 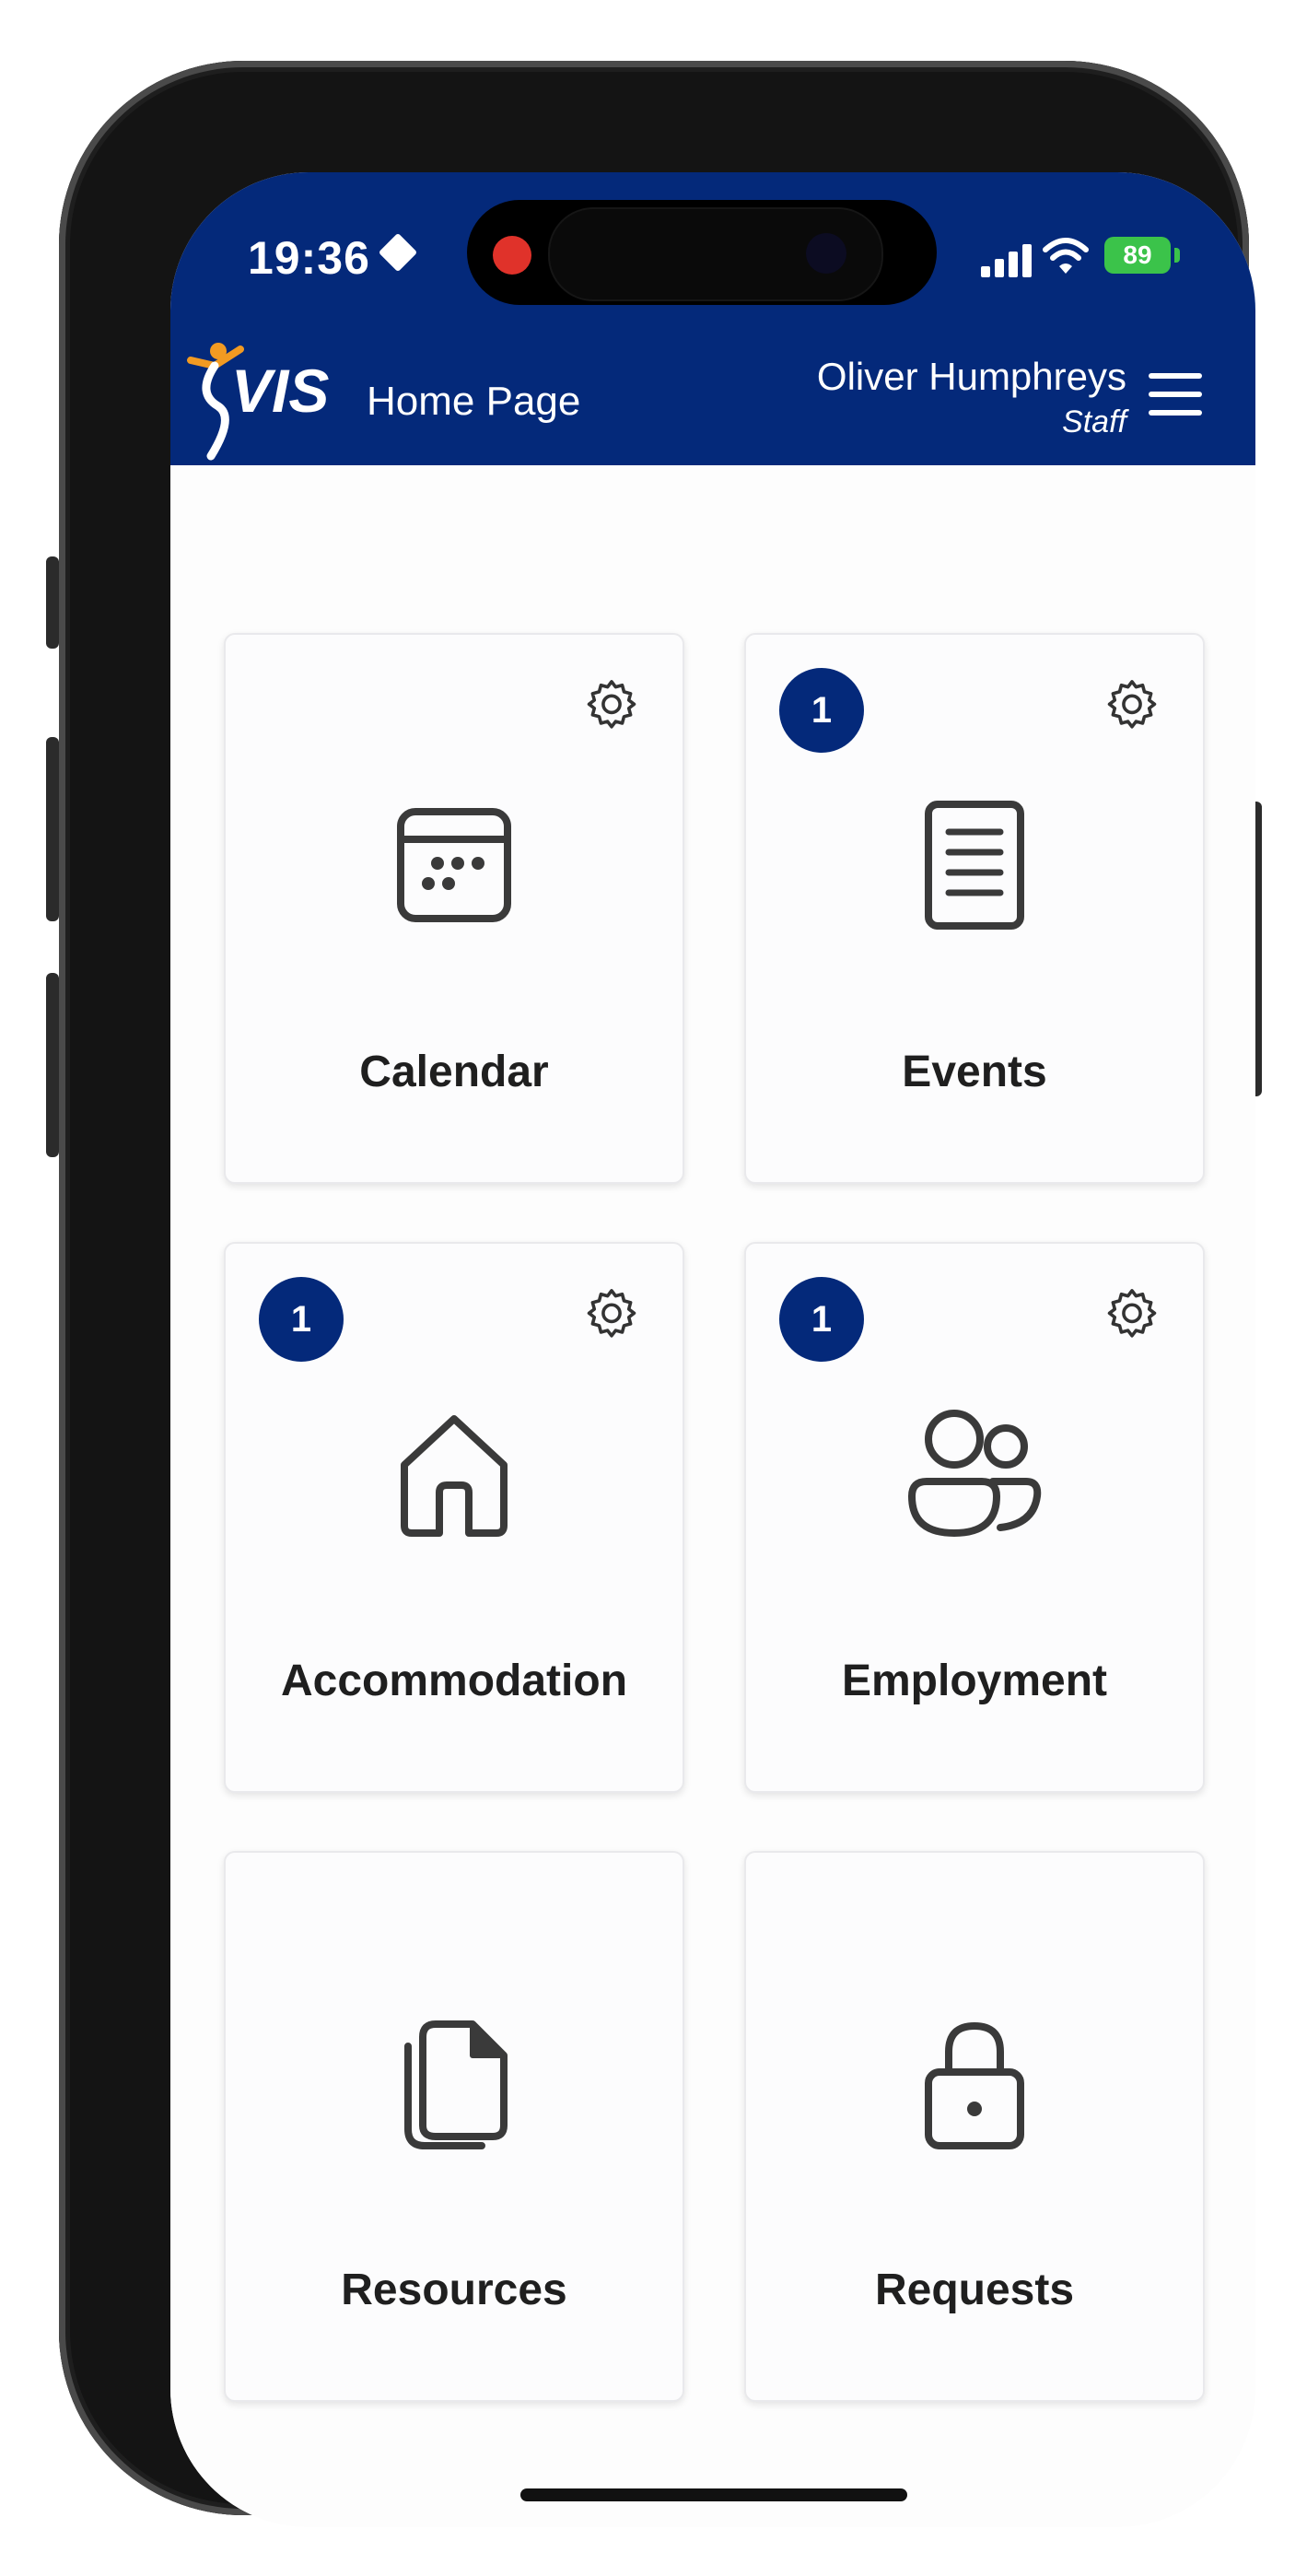 I want to click on user-role: Staff, so click(x=1094, y=421).